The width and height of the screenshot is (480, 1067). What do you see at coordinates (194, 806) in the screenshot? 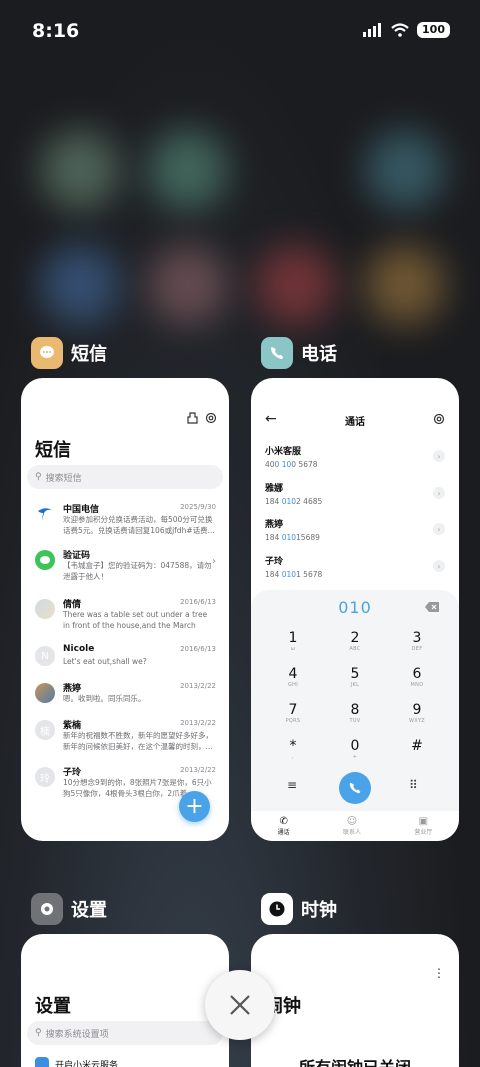
I see `new-message-button: +` at bounding box center [194, 806].